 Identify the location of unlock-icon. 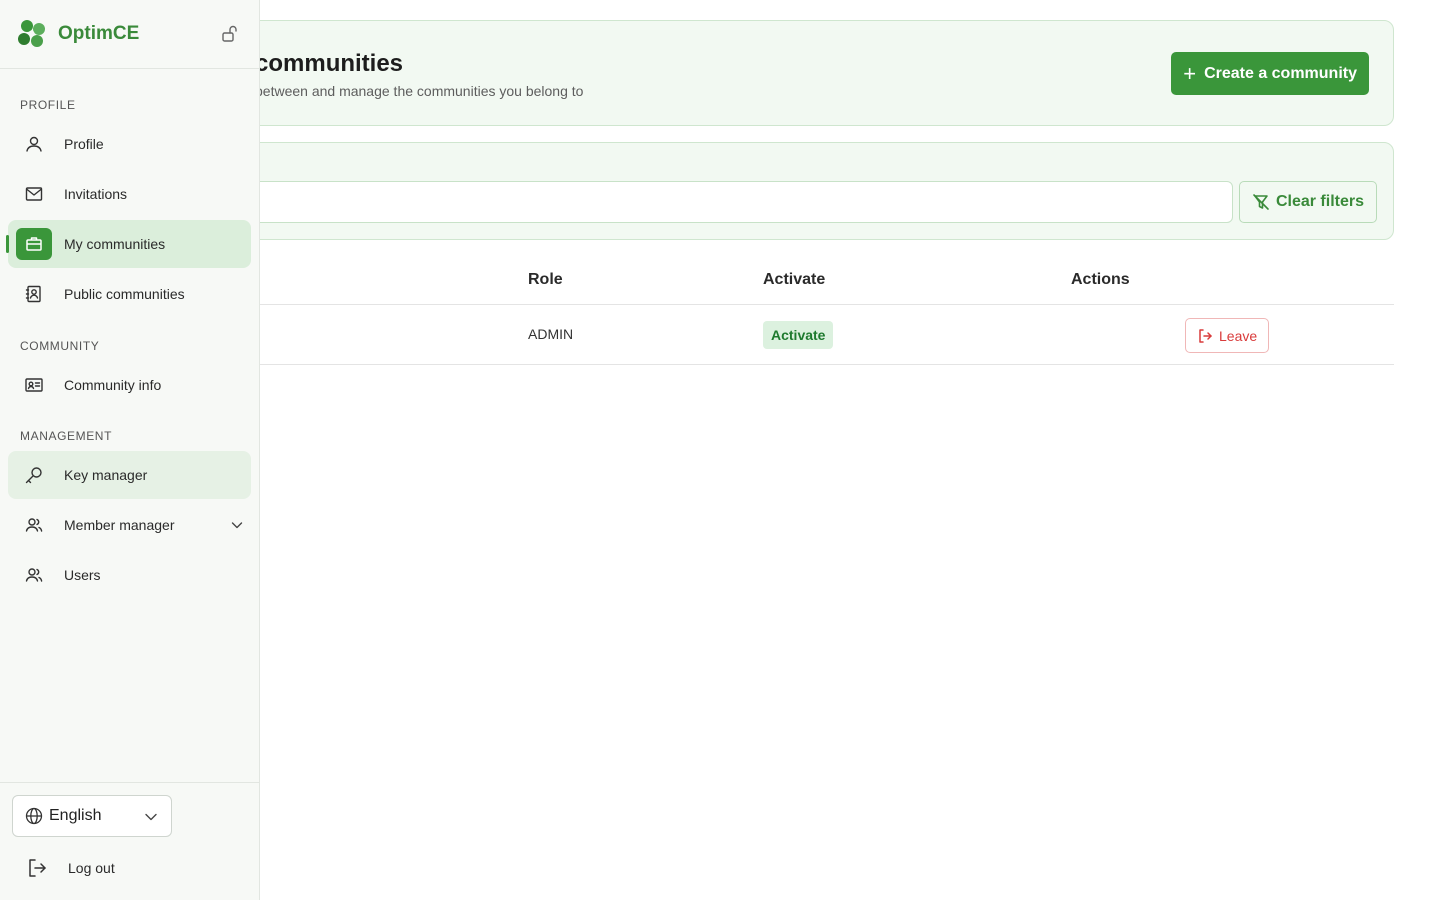
(230, 34).